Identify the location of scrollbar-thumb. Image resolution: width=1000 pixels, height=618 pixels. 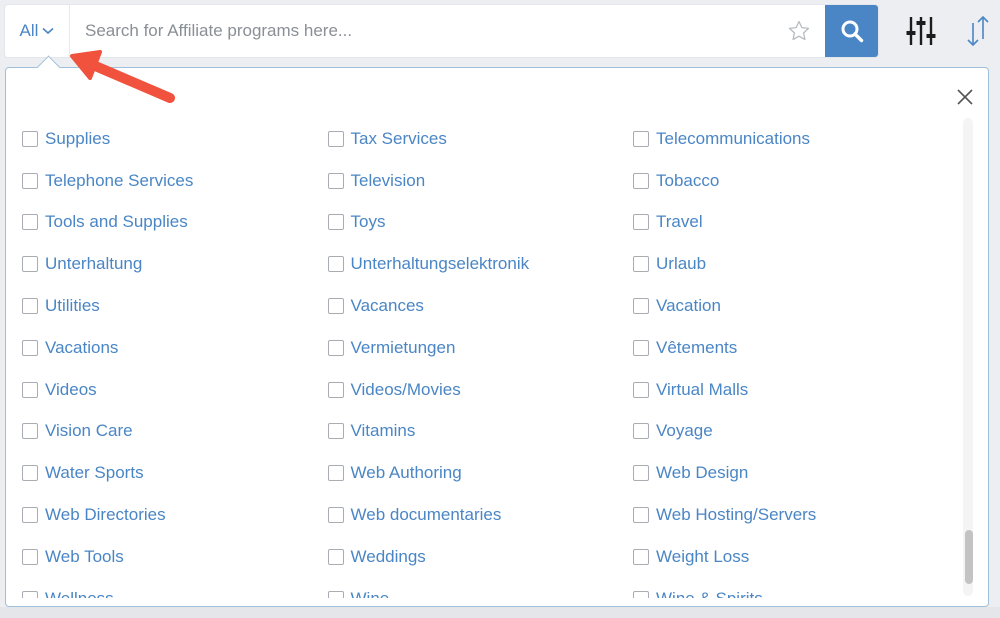
(969, 557).